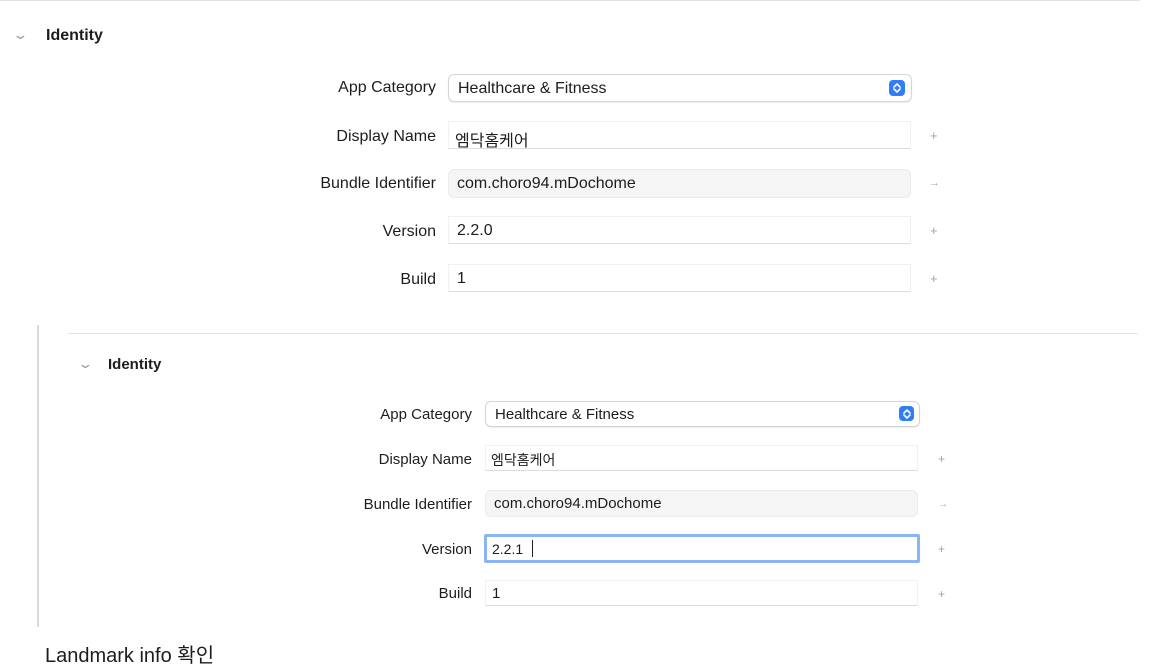 This screenshot has height=668, width=1162. What do you see at coordinates (38, 476) in the screenshot?
I see `quote-bar` at bounding box center [38, 476].